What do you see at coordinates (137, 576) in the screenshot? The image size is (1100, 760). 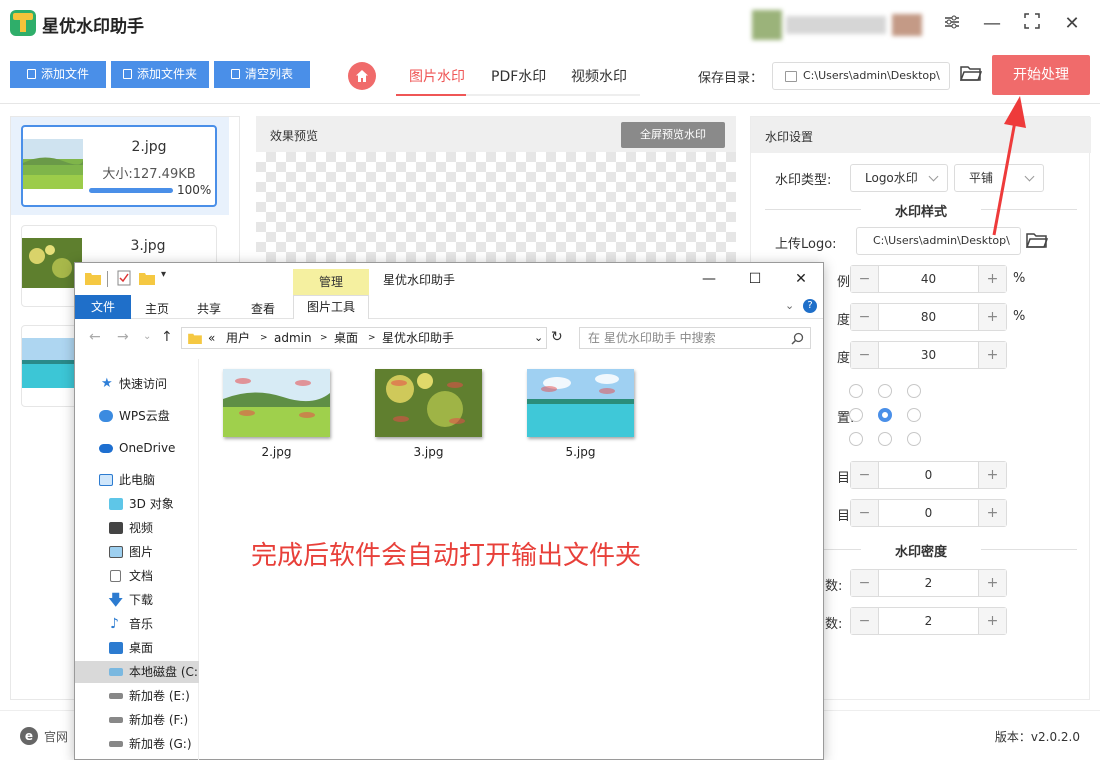 I see `nav-item-documents: 文档` at bounding box center [137, 576].